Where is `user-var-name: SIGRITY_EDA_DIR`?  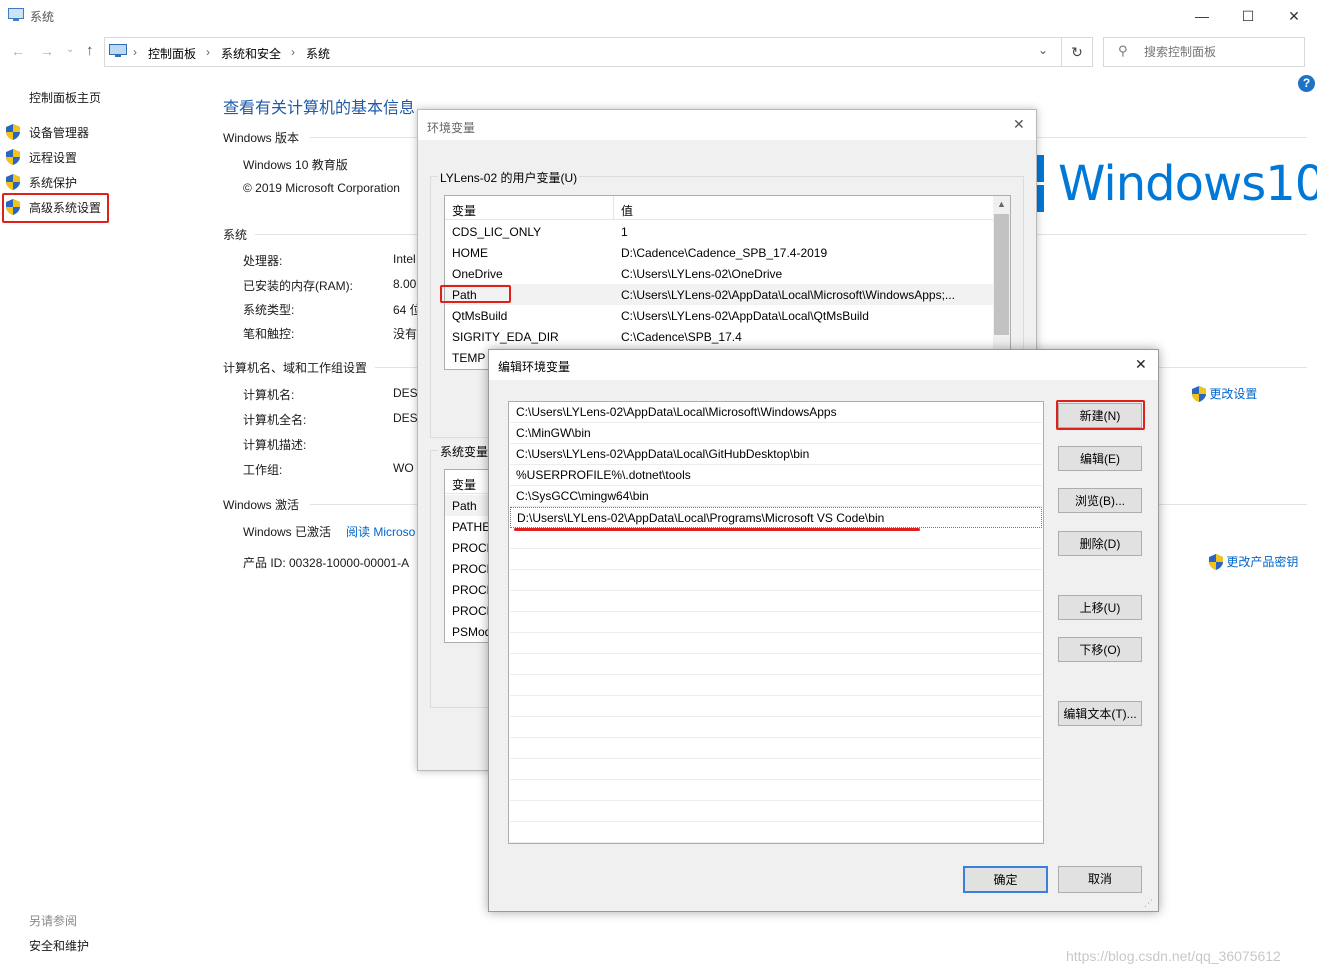
user-var-name: SIGRITY_EDA_DIR is located at coordinates (505, 337).